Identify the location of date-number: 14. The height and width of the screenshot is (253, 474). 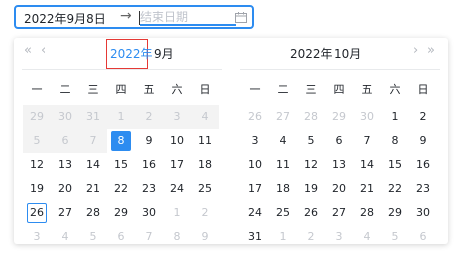
(367, 164).